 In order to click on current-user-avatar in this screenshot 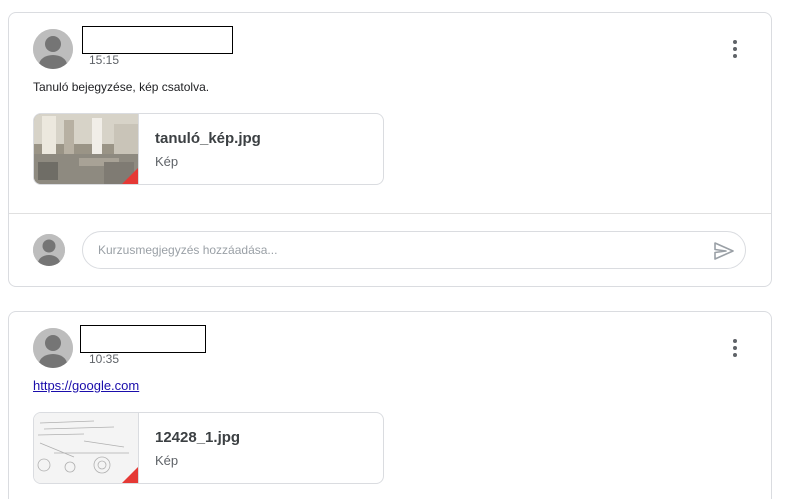, I will do `click(49, 250)`.